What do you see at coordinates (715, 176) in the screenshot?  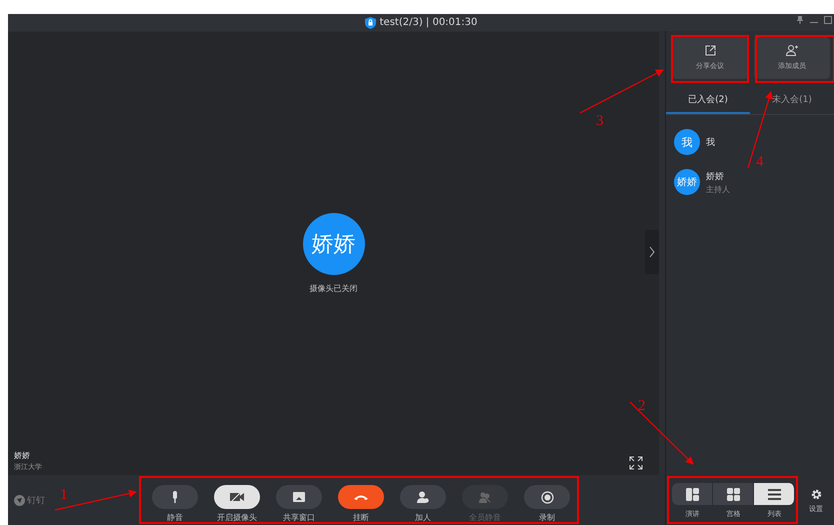 I see `member-name: 娇娇` at bounding box center [715, 176].